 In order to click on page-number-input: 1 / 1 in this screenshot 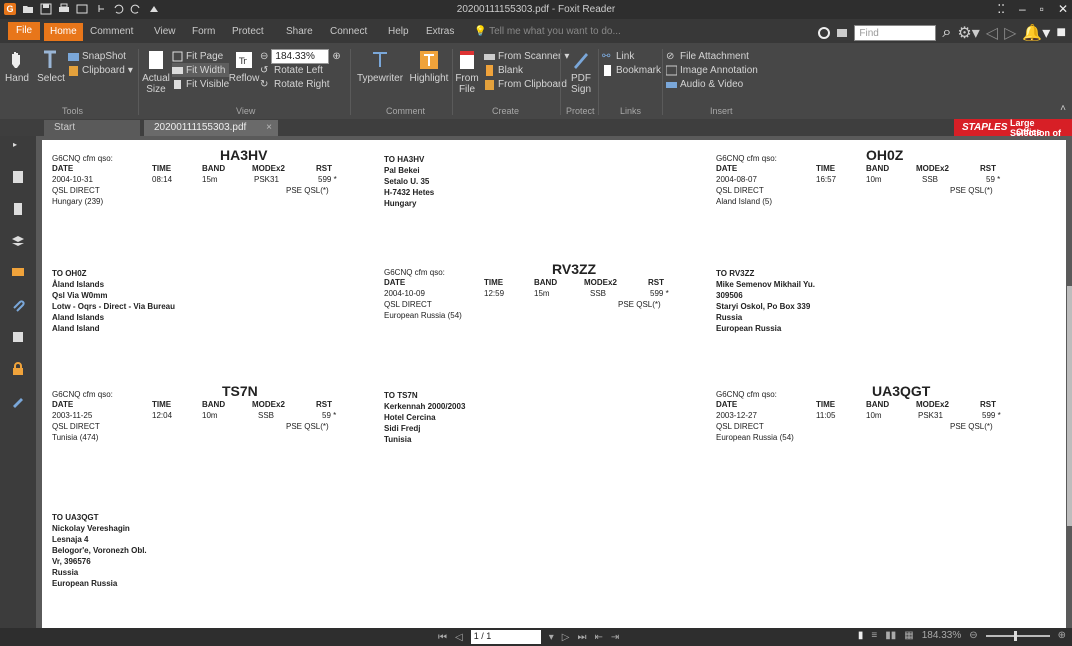, I will do `click(505, 637)`.